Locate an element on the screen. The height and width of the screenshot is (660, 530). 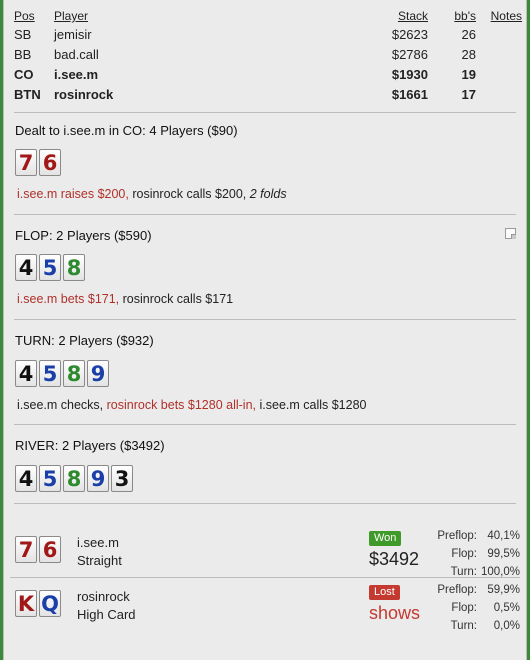
flop-cards: 458 is located at coordinates (51, 269).